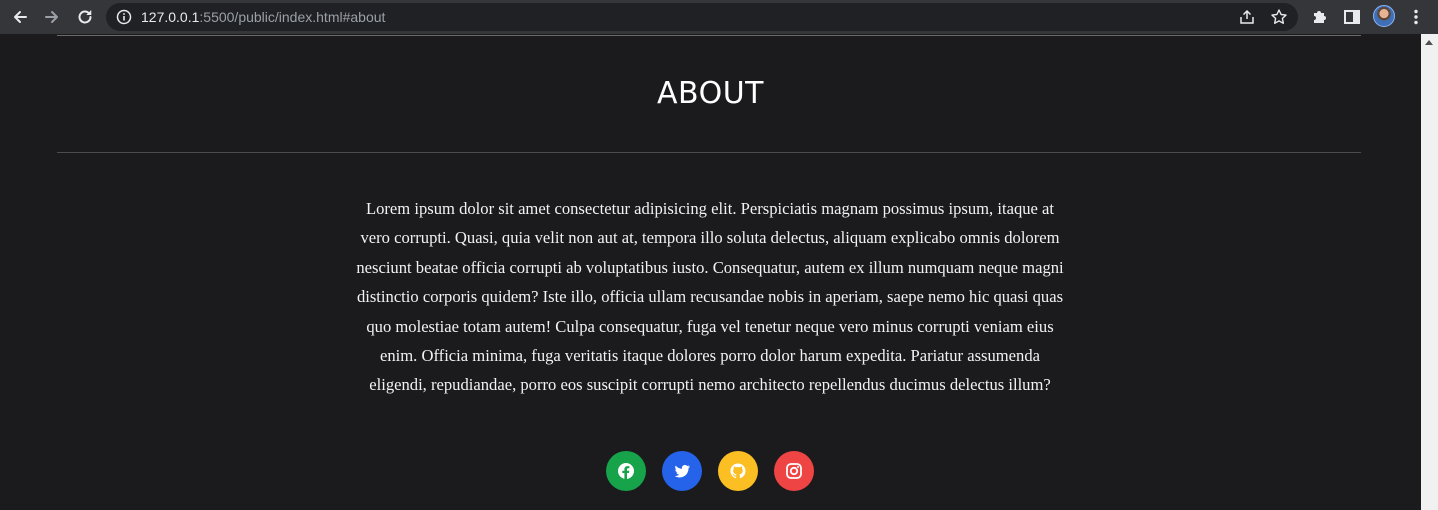 This screenshot has height=510, width=1438. I want to click on section-divider-top, so click(709, 35).